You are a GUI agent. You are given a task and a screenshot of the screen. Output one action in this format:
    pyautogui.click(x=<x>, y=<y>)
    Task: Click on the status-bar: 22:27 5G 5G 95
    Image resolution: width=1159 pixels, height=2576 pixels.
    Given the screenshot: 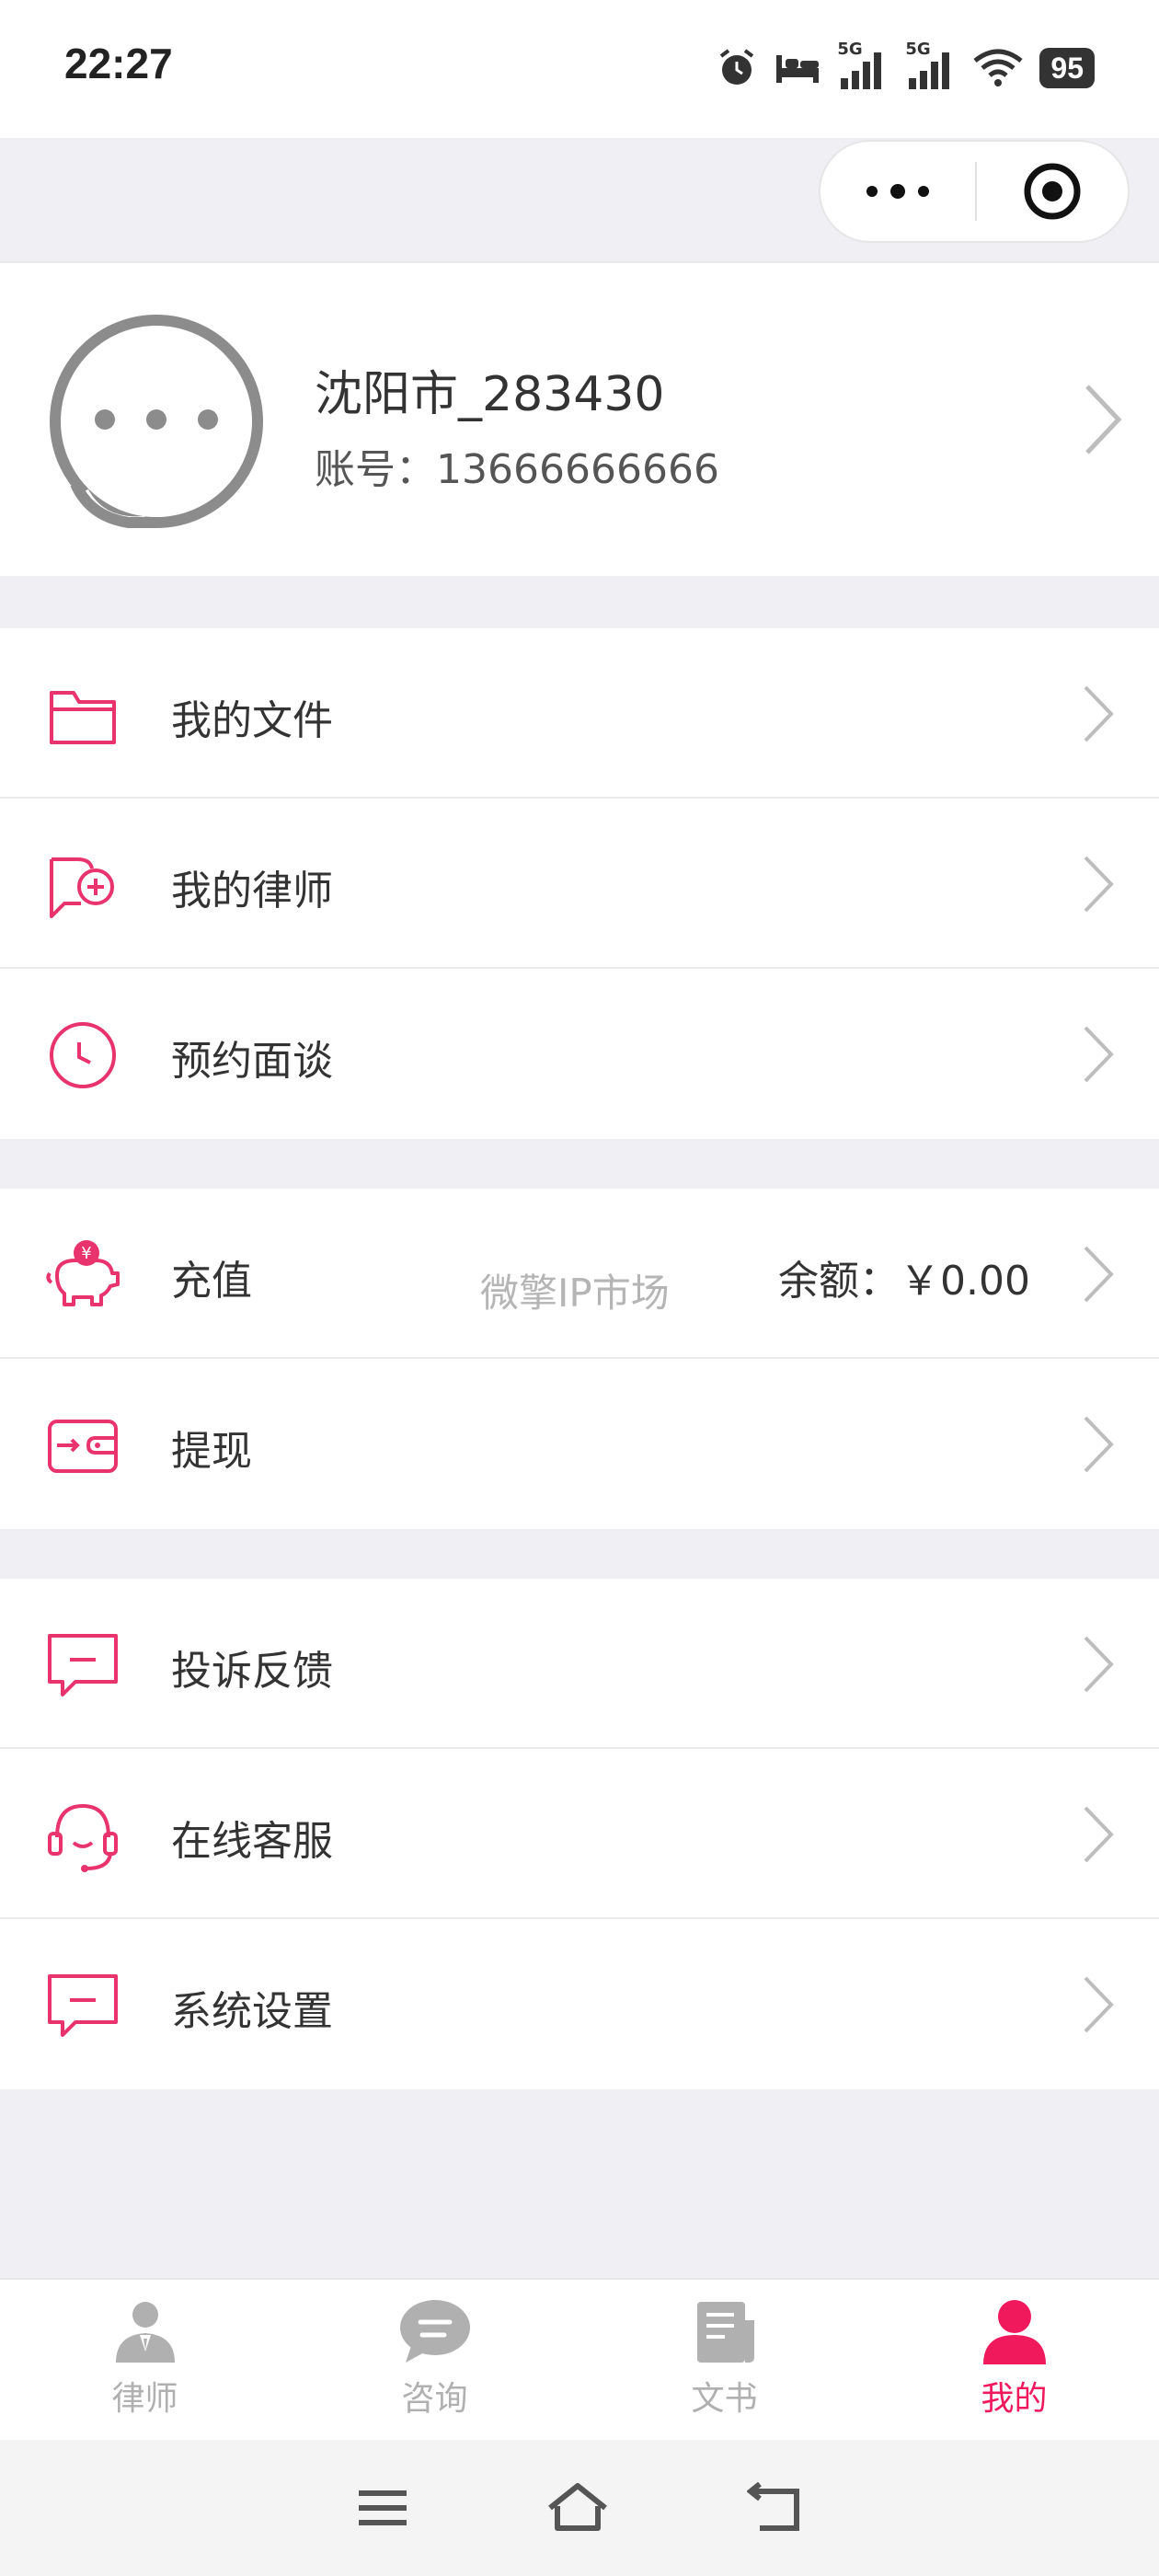 What is the action you would take?
    pyautogui.click(x=579, y=69)
    